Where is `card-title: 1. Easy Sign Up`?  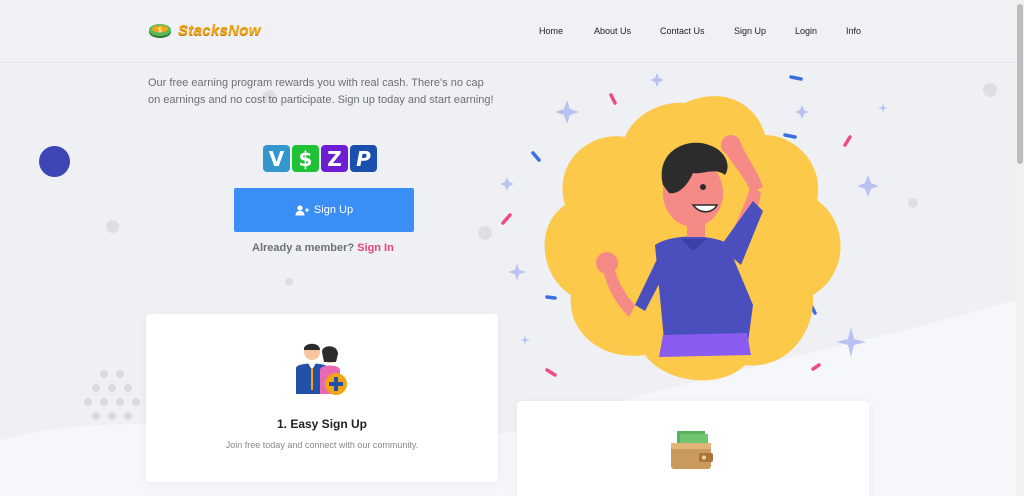 card-title: 1. Easy Sign Up is located at coordinates (322, 424).